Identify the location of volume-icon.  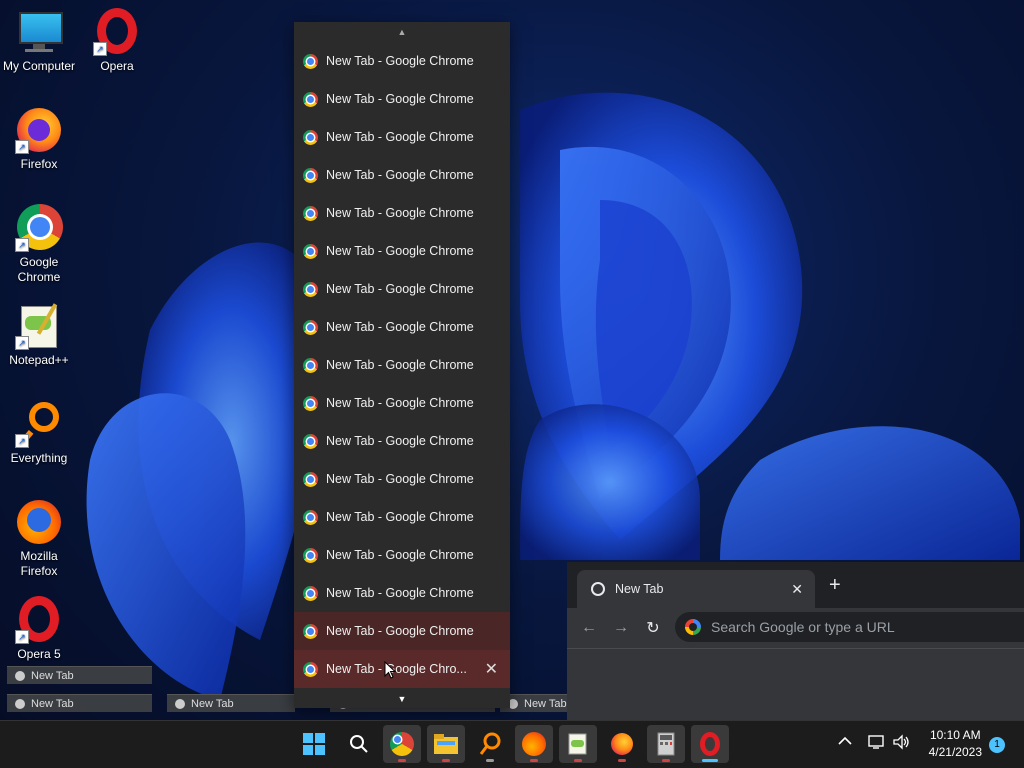
(901, 743).